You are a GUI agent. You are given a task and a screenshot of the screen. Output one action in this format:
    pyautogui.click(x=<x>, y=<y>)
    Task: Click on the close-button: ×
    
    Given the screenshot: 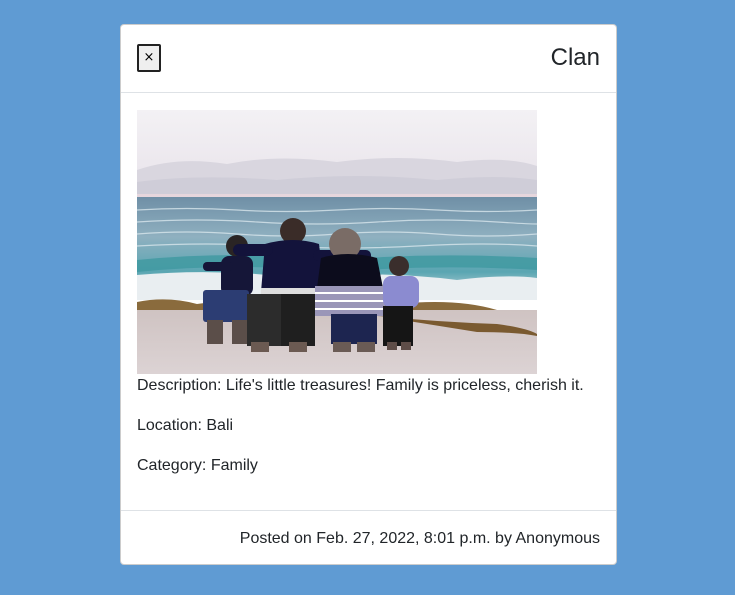 What is the action you would take?
    pyautogui.click(x=149, y=58)
    